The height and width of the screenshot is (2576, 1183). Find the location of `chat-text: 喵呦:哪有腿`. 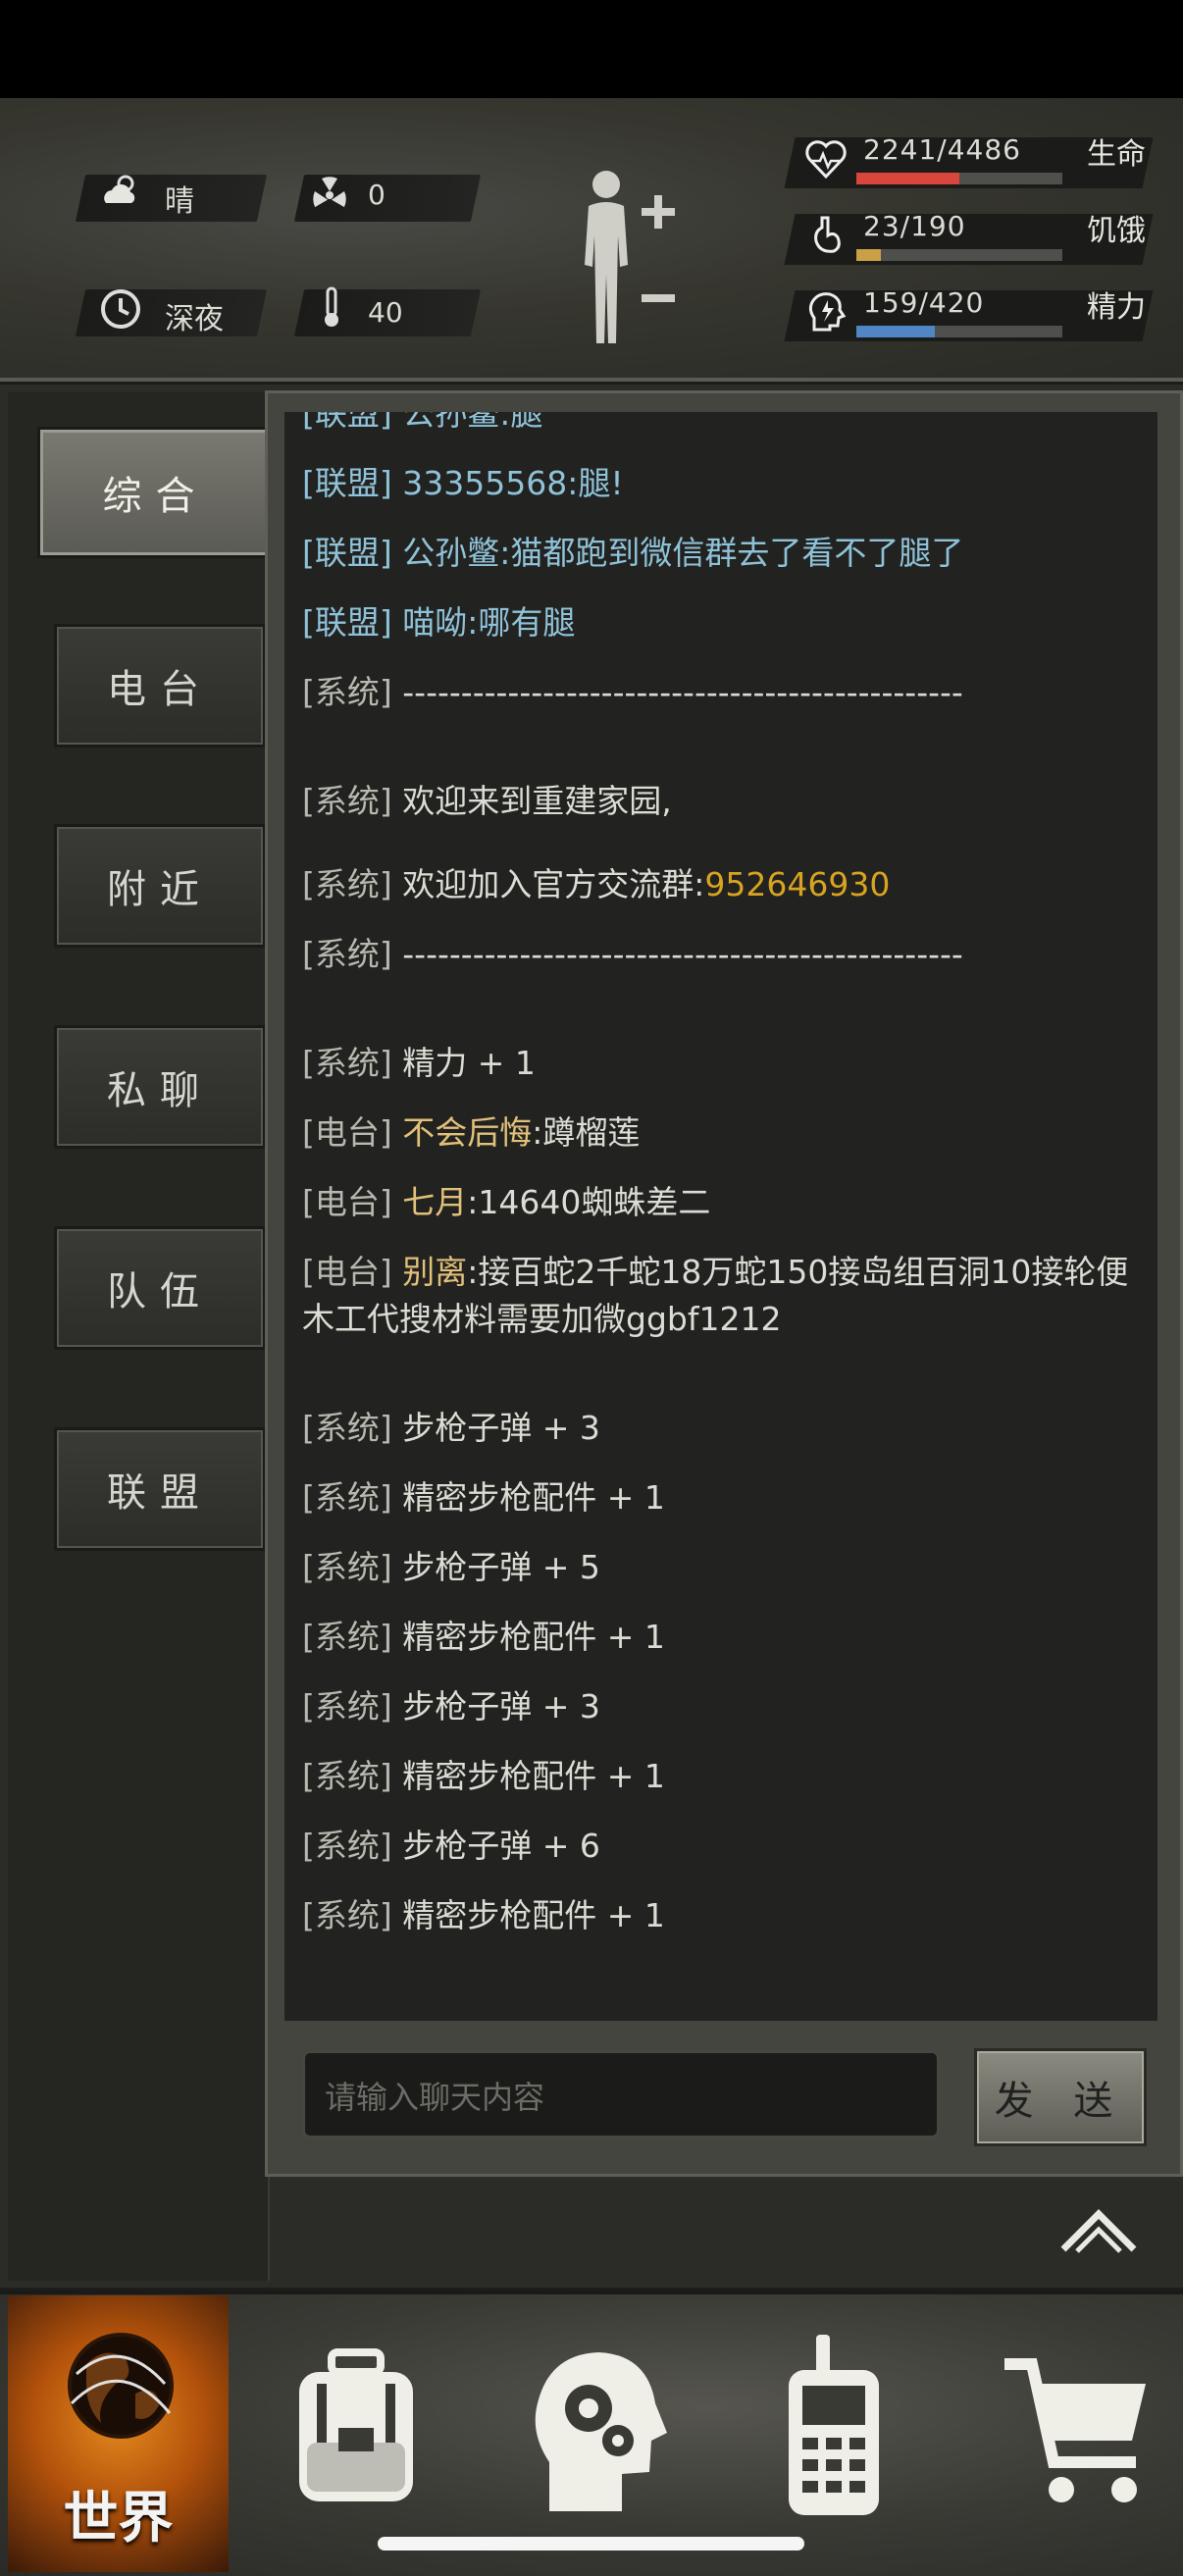

chat-text: 喵呦:哪有腿 is located at coordinates (489, 622).